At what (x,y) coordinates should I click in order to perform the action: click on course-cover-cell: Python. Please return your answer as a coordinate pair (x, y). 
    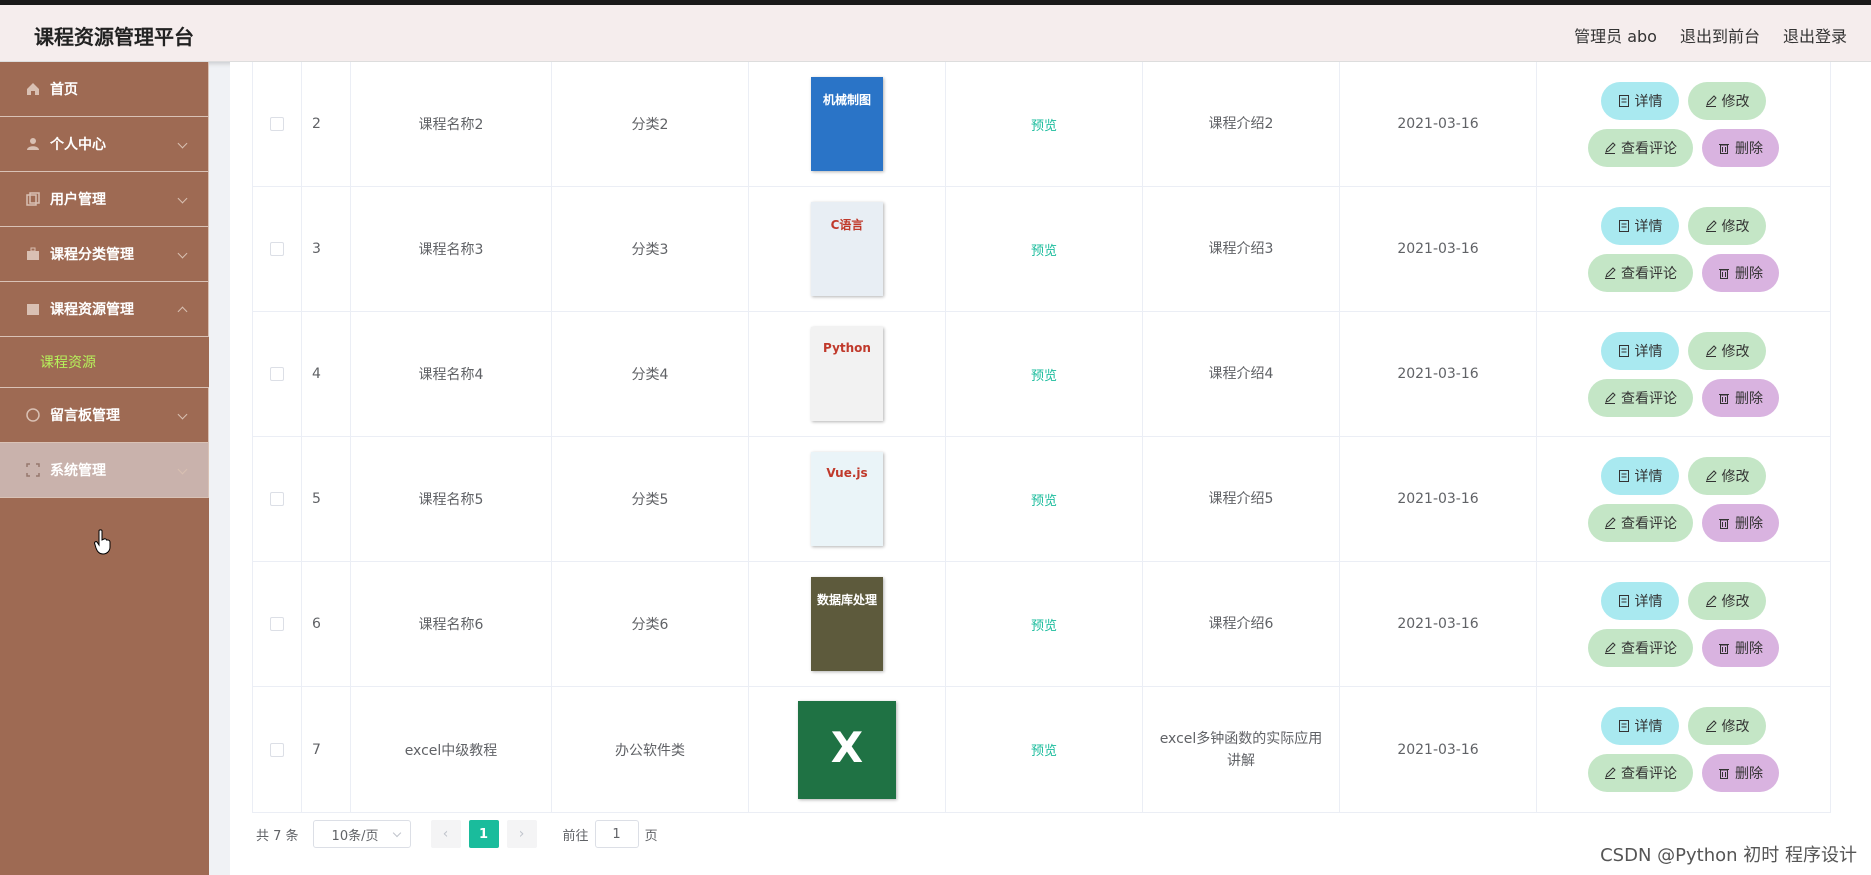
    Looking at the image, I should click on (847, 374).